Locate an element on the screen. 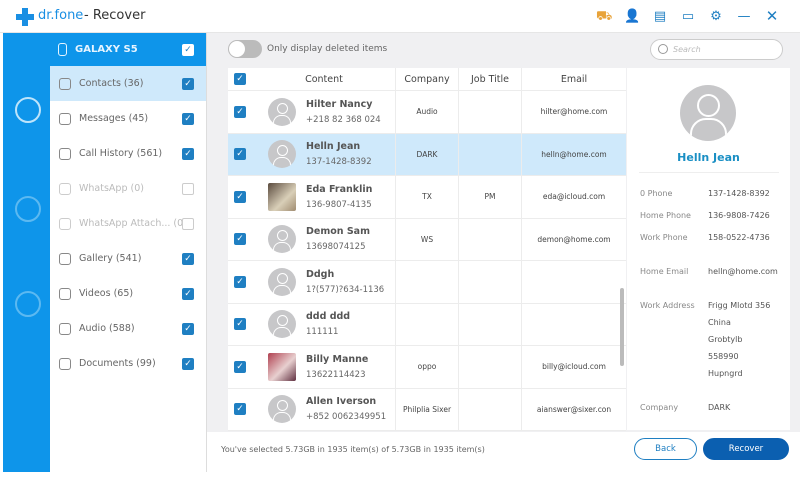 This screenshot has width=800, height=477. contact-phone: 136-9807-4135 is located at coordinates (339, 204).